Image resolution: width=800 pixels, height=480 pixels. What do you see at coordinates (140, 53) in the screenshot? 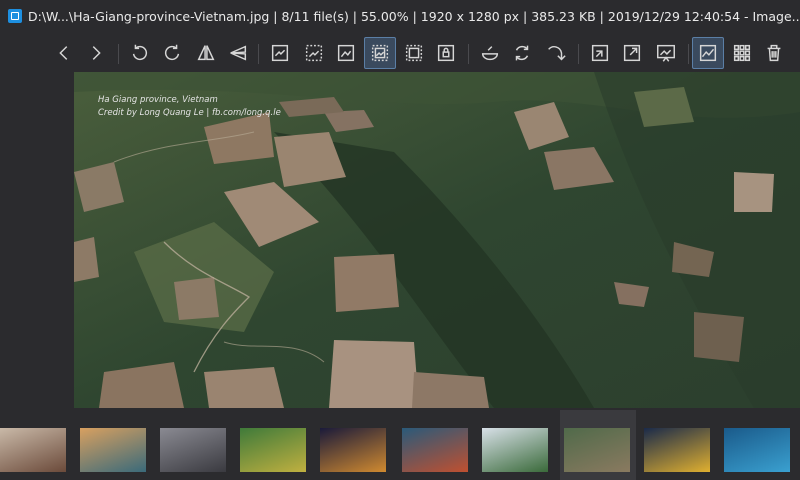
I see `rotate-left-icon` at bounding box center [140, 53].